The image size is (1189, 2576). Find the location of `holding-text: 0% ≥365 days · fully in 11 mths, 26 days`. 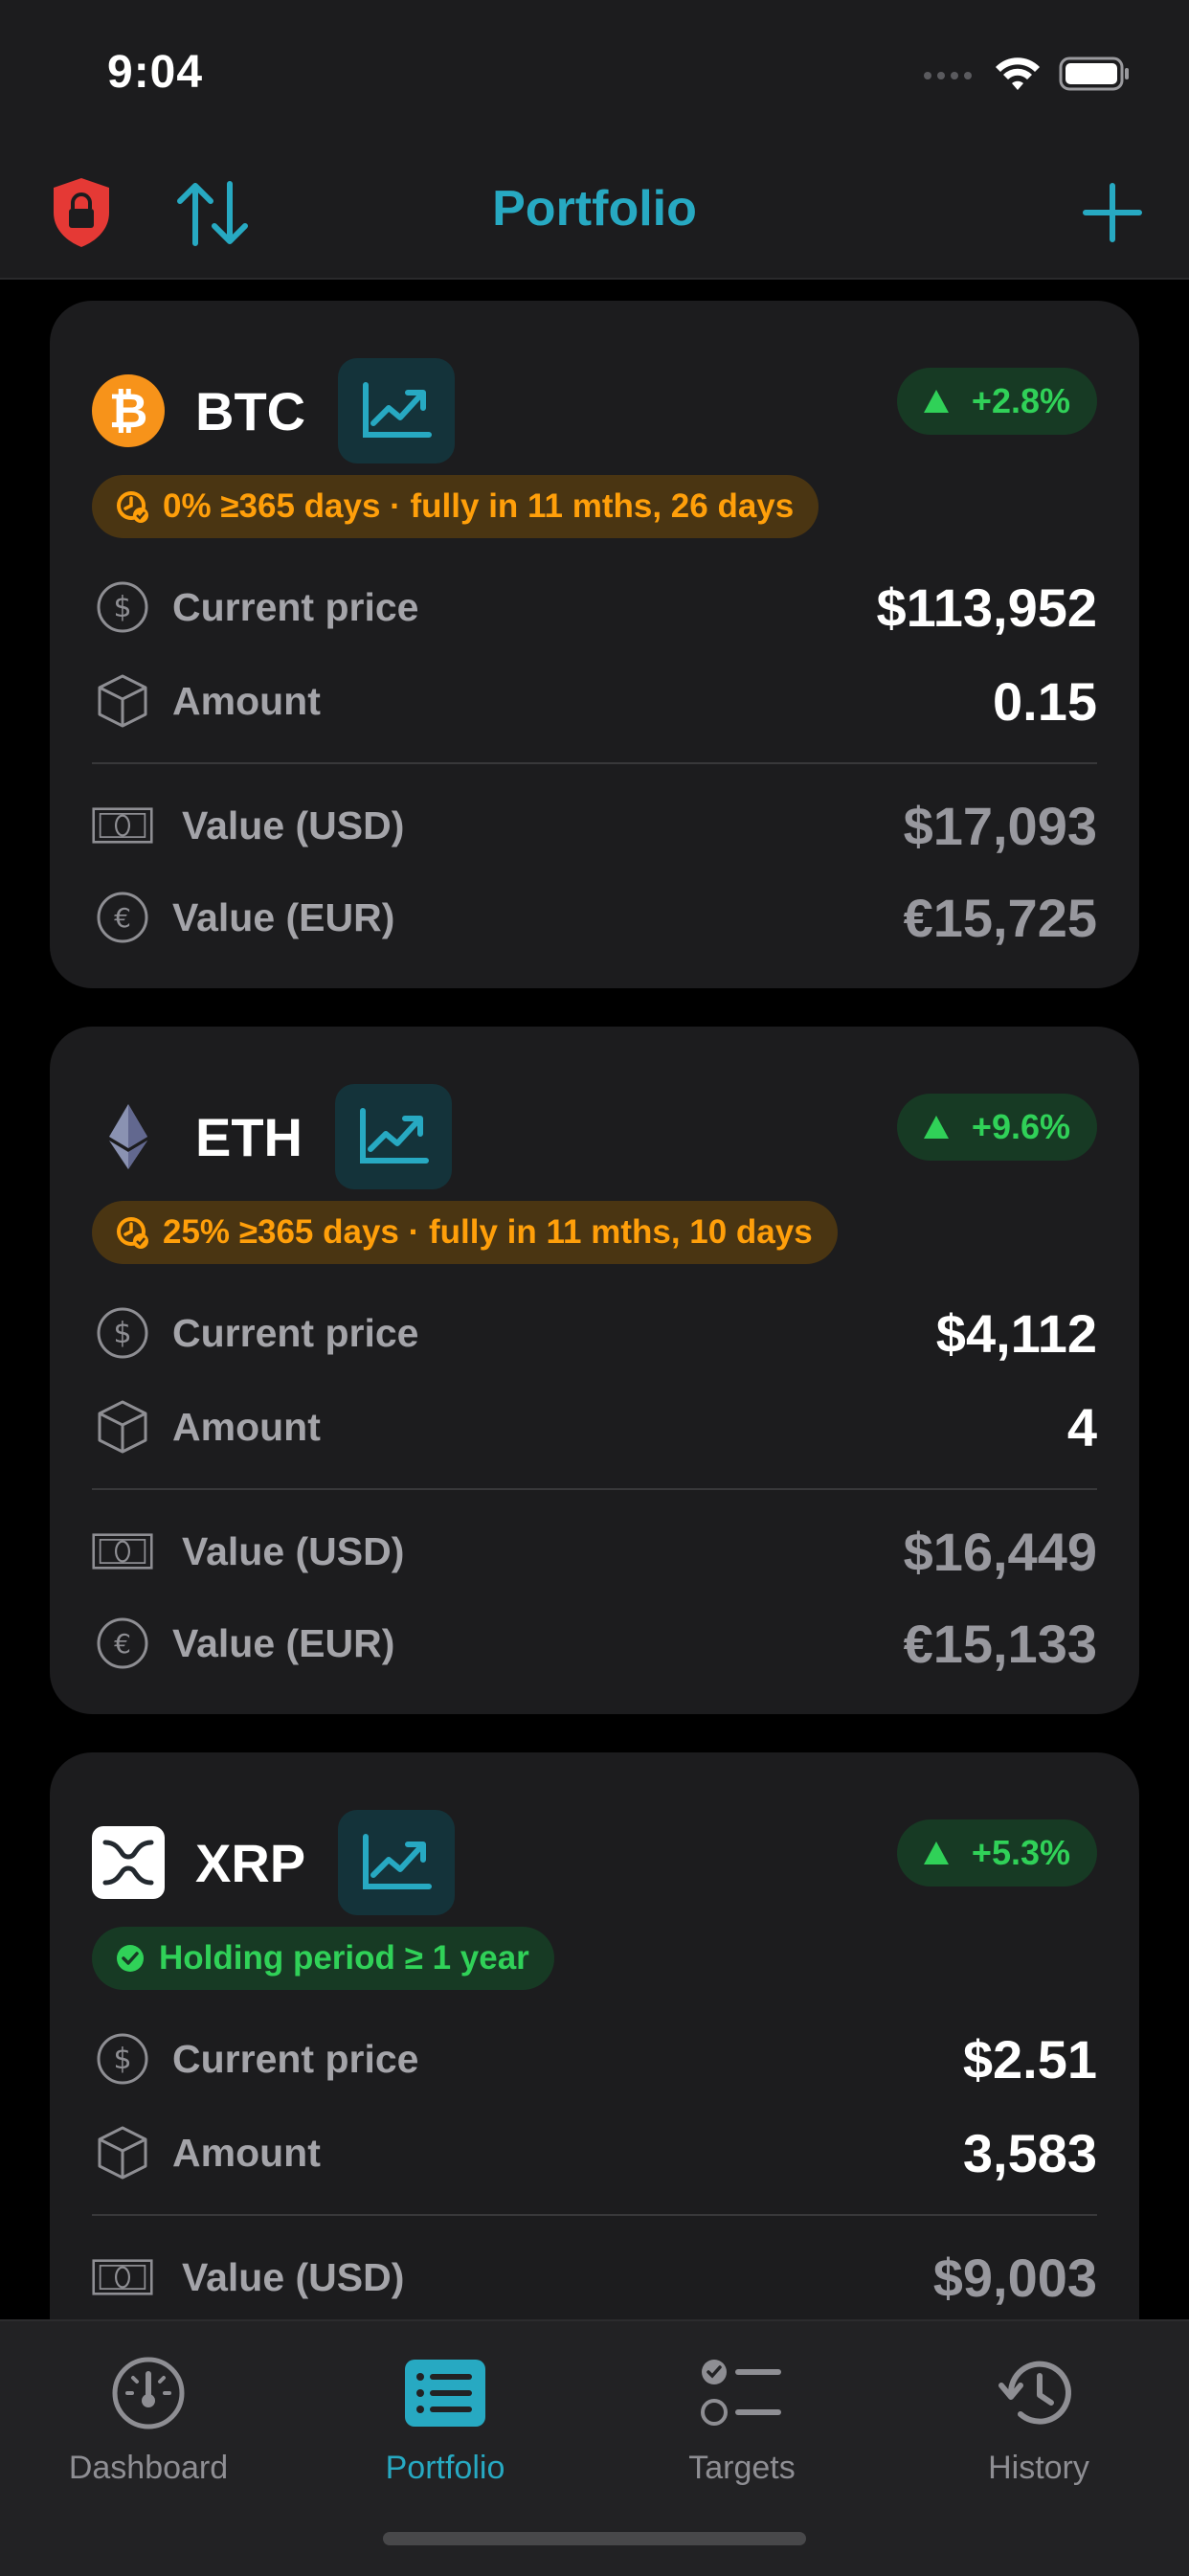

holding-text: 0% ≥365 days · fully in 11 mths, 26 days is located at coordinates (479, 506).